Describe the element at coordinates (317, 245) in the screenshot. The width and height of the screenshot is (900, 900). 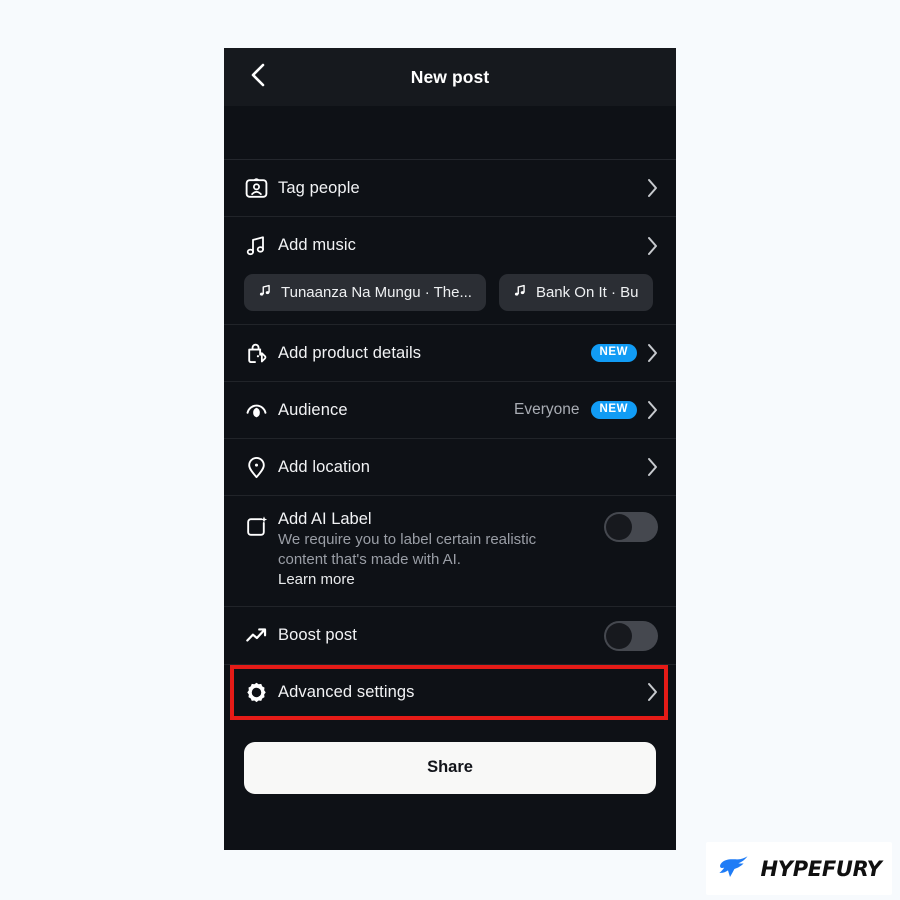
I see `row-label: Add music` at that location.